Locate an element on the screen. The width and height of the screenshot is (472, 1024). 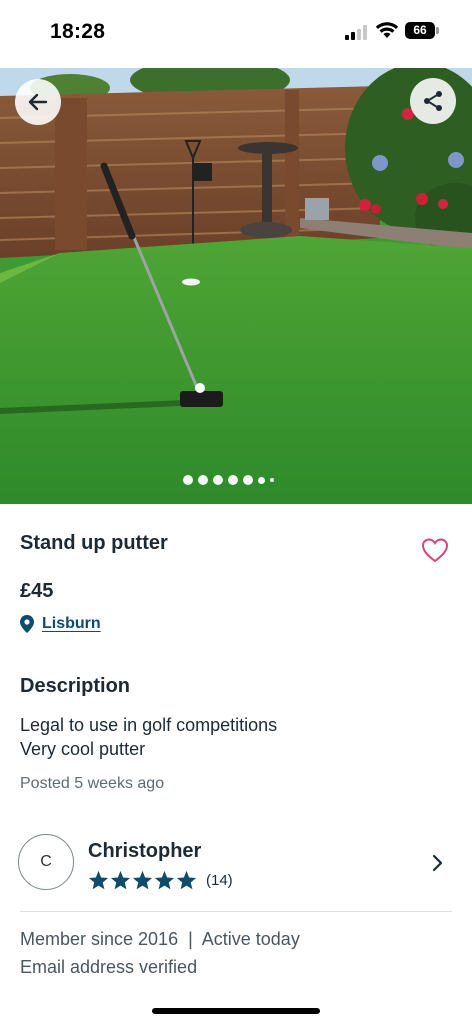
verification-status: Email address verified is located at coordinates (109, 967).